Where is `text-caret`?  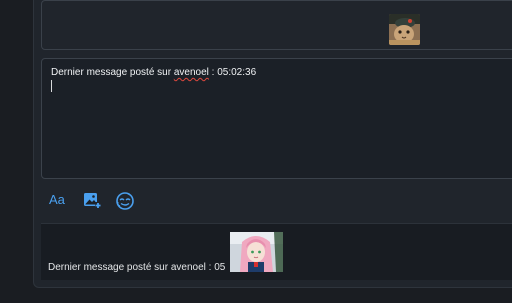 text-caret is located at coordinates (51, 86).